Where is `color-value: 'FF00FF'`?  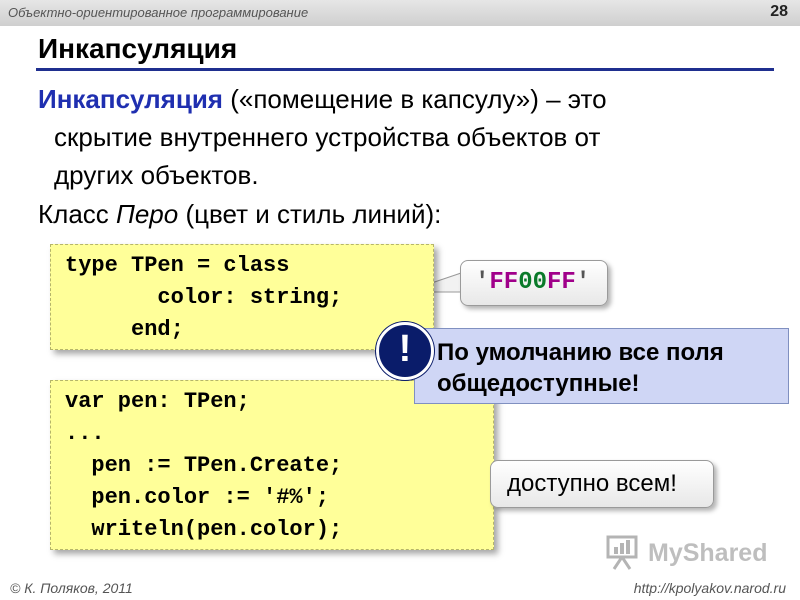
color-value: 'FF00FF' is located at coordinates (533, 282).